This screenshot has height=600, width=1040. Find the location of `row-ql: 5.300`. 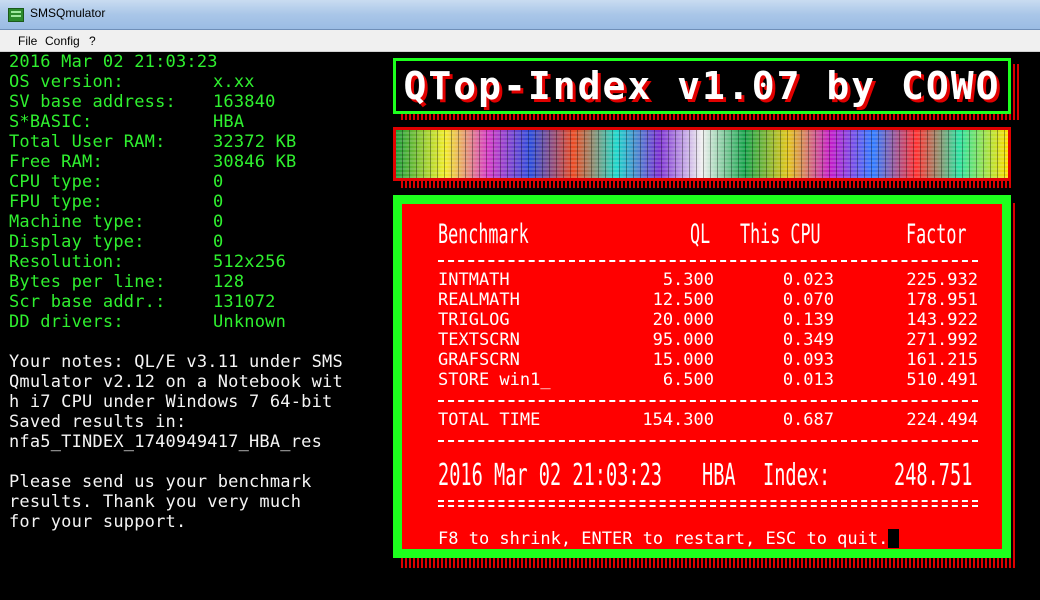

row-ql: 5.300 is located at coordinates (688, 280).